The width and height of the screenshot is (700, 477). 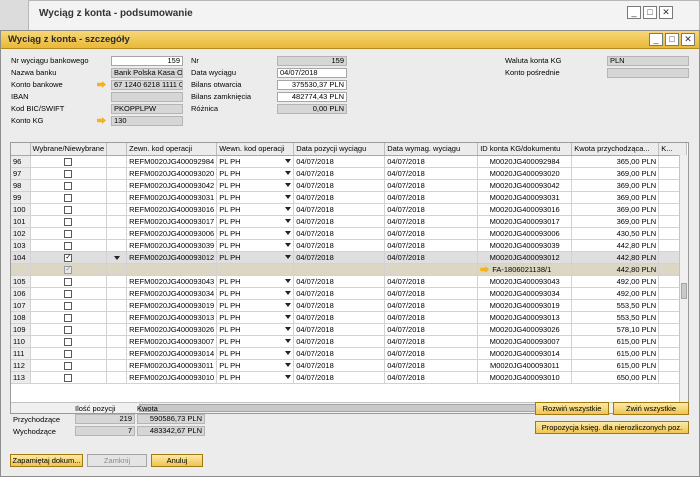 What do you see at coordinates (525, 377) in the screenshot?
I see `account-document-cell: M0020JG400093010` at bounding box center [525, 377].